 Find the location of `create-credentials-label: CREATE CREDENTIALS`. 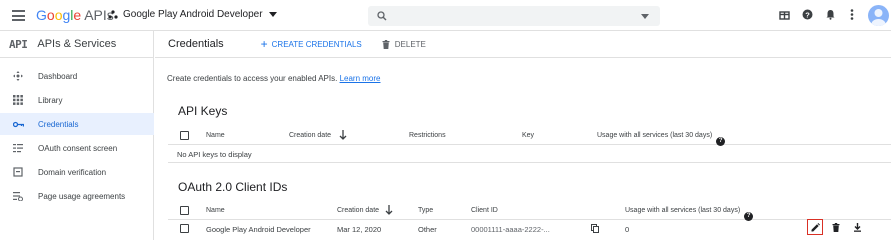

create-credentials-label: CREATE CREDENTIALS is located at coordinates (316, 44).